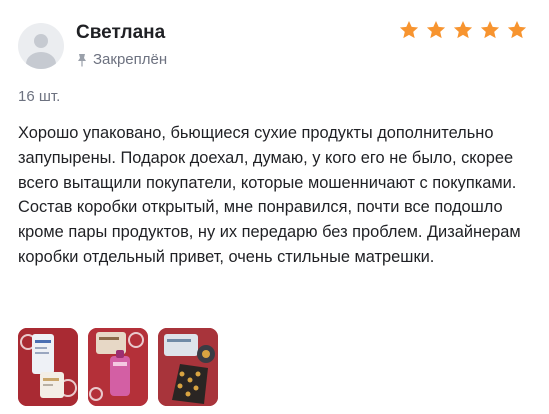 This screenshot has width=549, height=414. Describe the element at coordinates (82, 59) in the screenshot. I see `pin-icon` at that location.